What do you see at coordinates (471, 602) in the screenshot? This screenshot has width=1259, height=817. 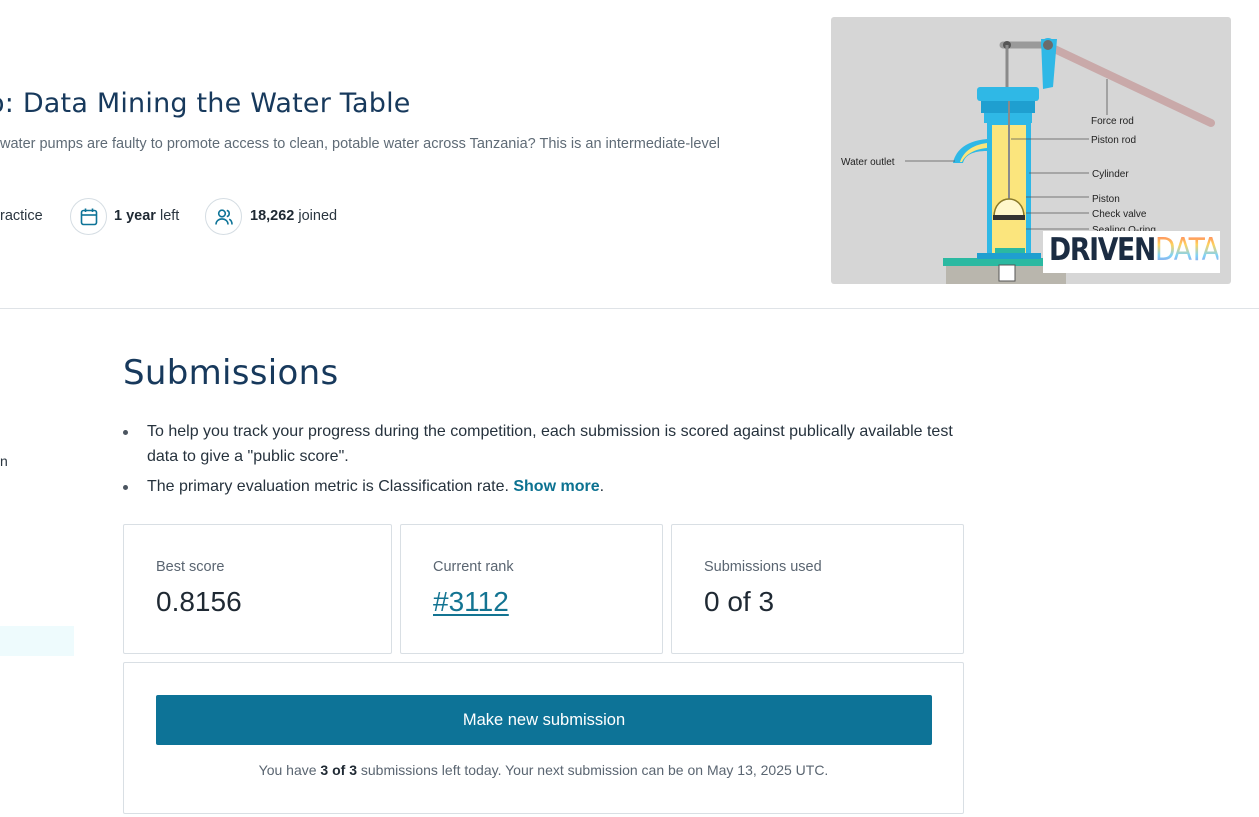 I see `current-rank-link: #3112` at bounding box center [471, 602].